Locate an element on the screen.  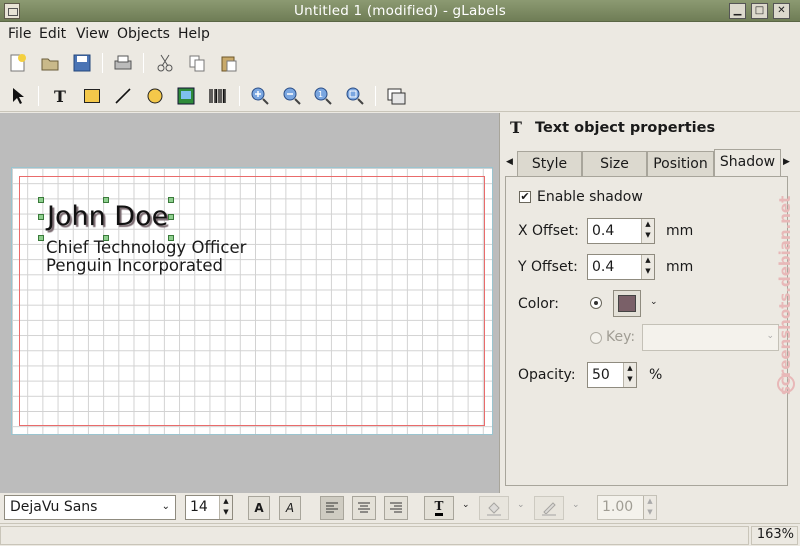
align-center-button is located at coordinates (364, 508).